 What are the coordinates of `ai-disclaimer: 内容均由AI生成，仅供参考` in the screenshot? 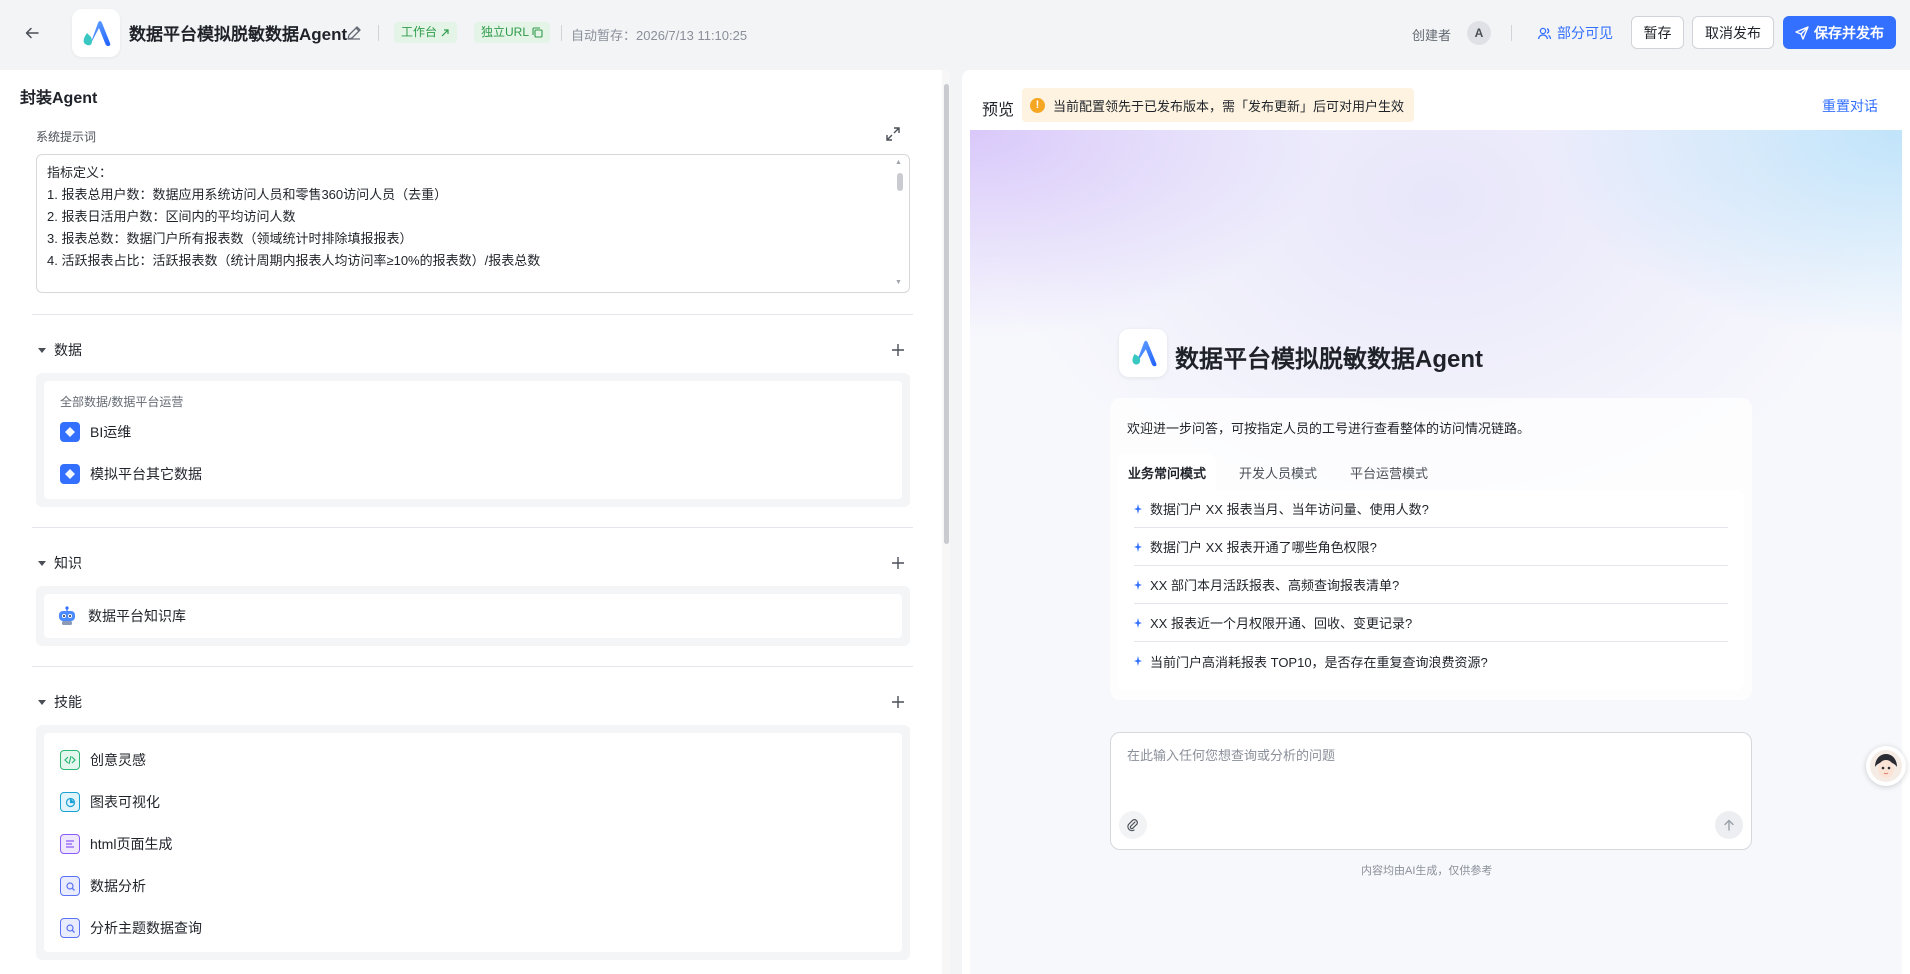 It's located at (1427, 871).